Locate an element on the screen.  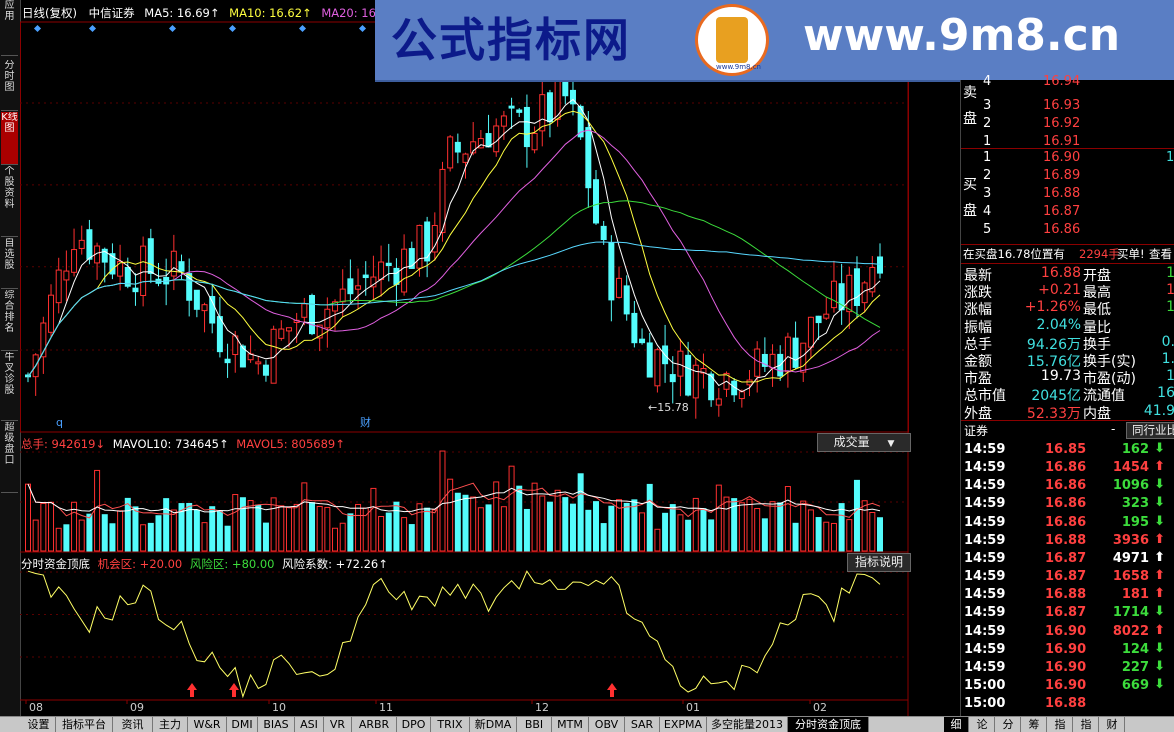
indicator-tab: DMI is located at coordinates (242, 724).